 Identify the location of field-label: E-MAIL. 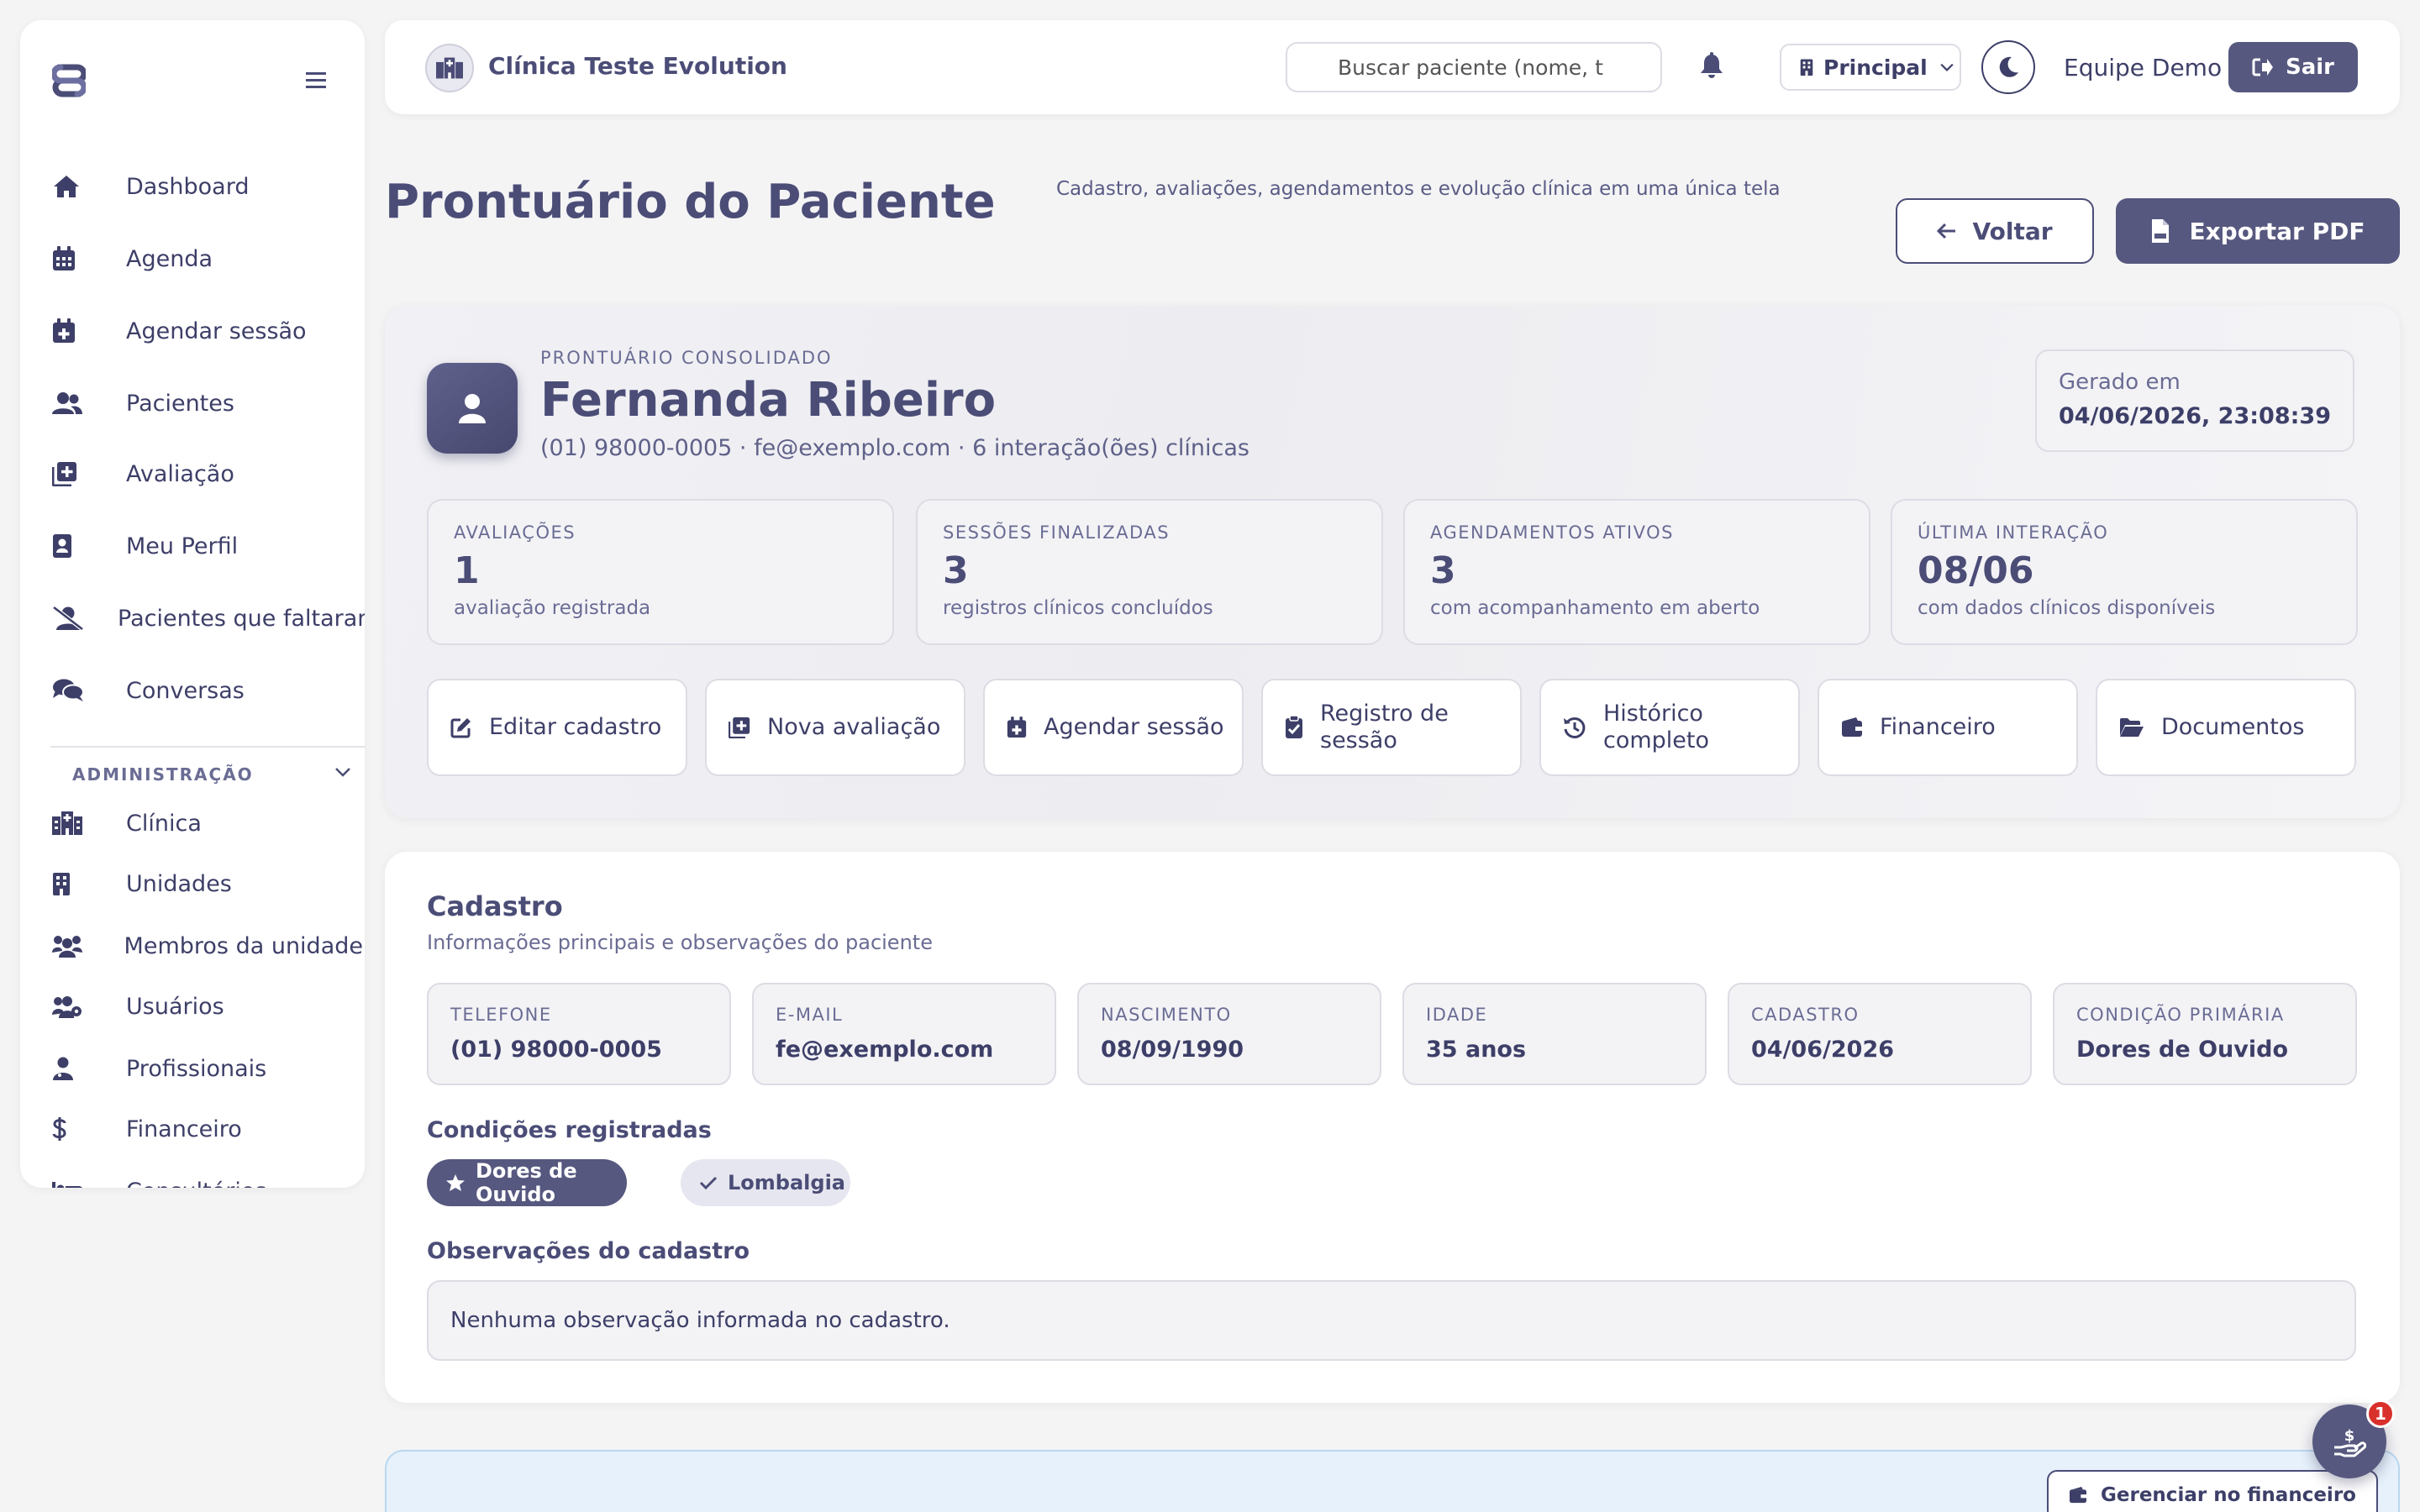
(810, 1015).